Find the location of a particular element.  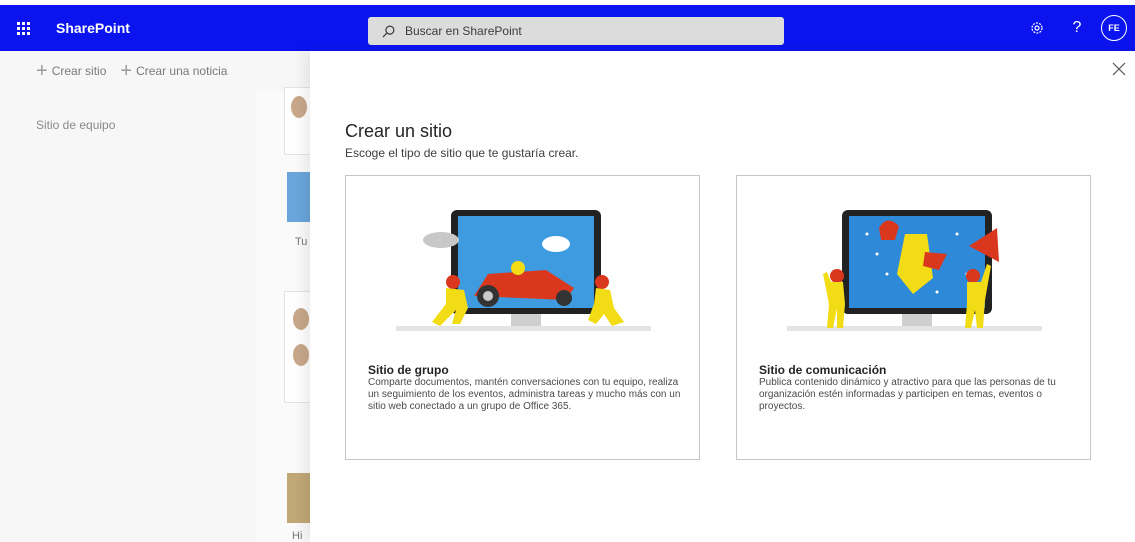

background-text: Hi is located at coordinates (297, 536).